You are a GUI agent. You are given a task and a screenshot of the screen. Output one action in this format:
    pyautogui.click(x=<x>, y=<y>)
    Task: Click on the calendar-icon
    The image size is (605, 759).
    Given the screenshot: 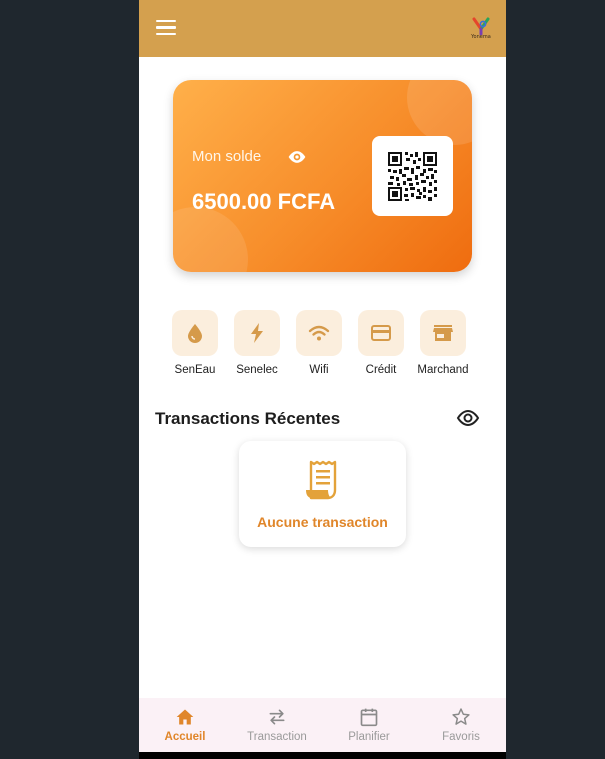 What is the action you would take?
    pyautogui.click(x=369, y=717)
    